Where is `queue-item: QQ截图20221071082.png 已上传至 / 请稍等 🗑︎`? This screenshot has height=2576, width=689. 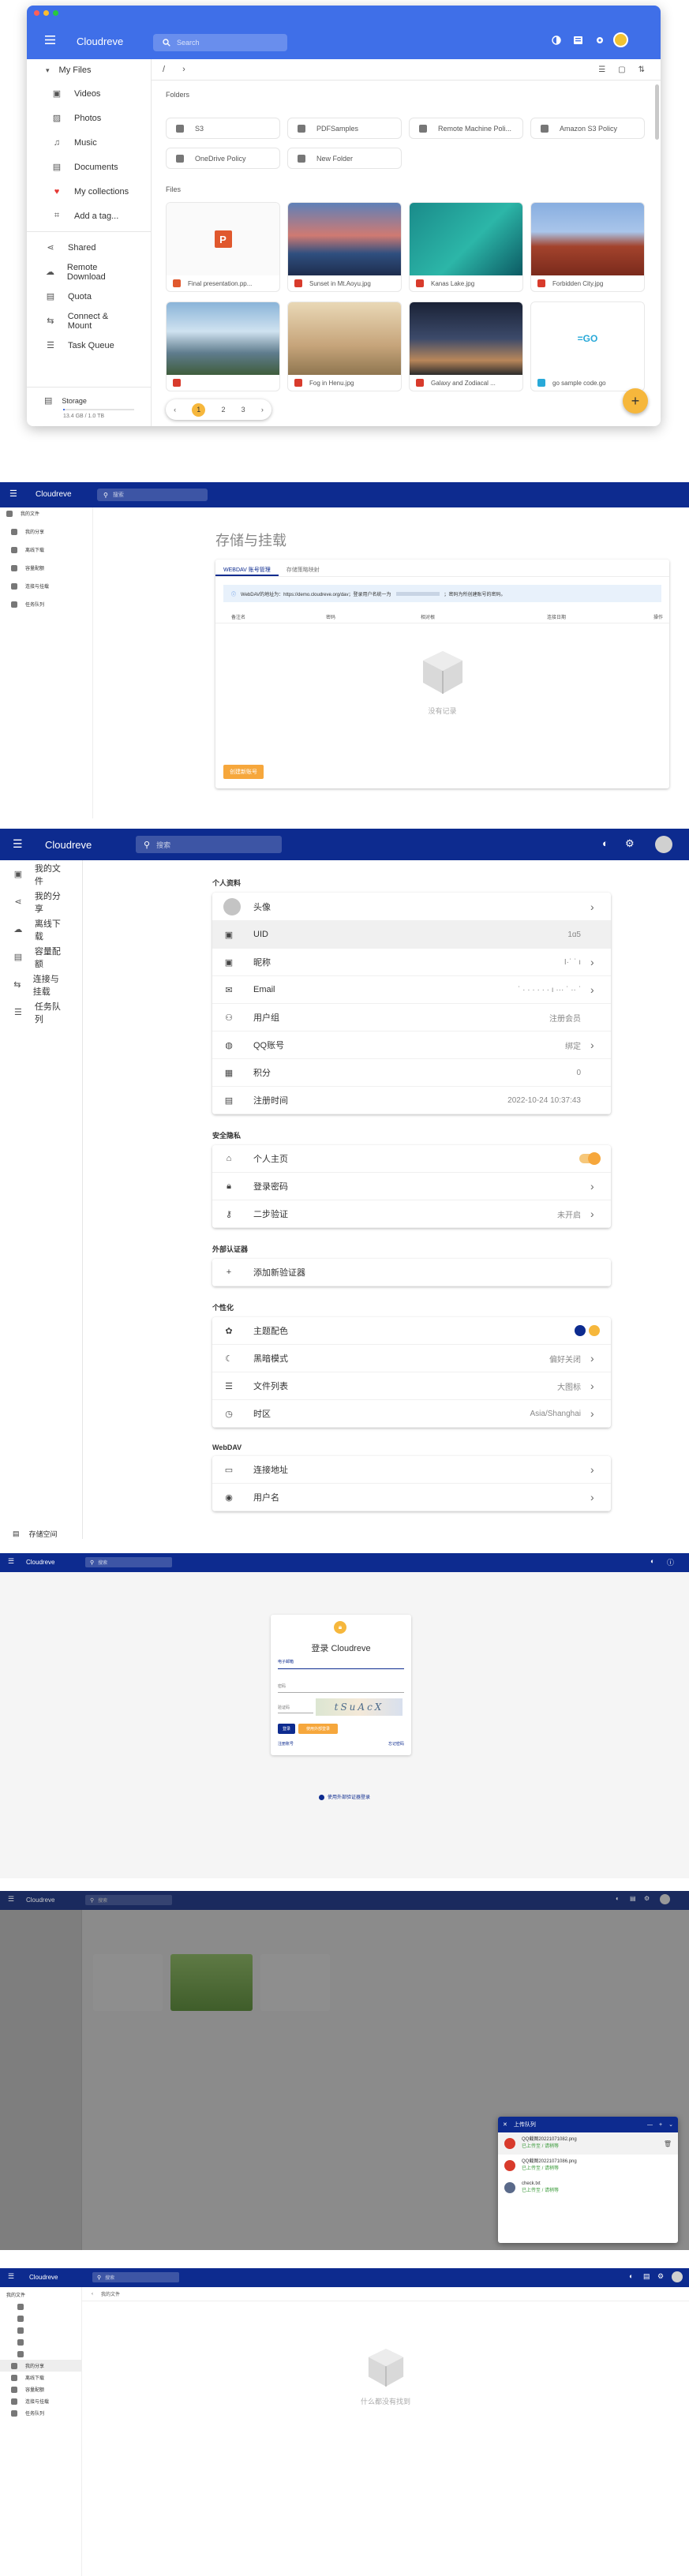 queue-item: QQ截图20221071082.png 已上传至 / 请稍等 🗑︎ is located at coordinates (588, 2143).